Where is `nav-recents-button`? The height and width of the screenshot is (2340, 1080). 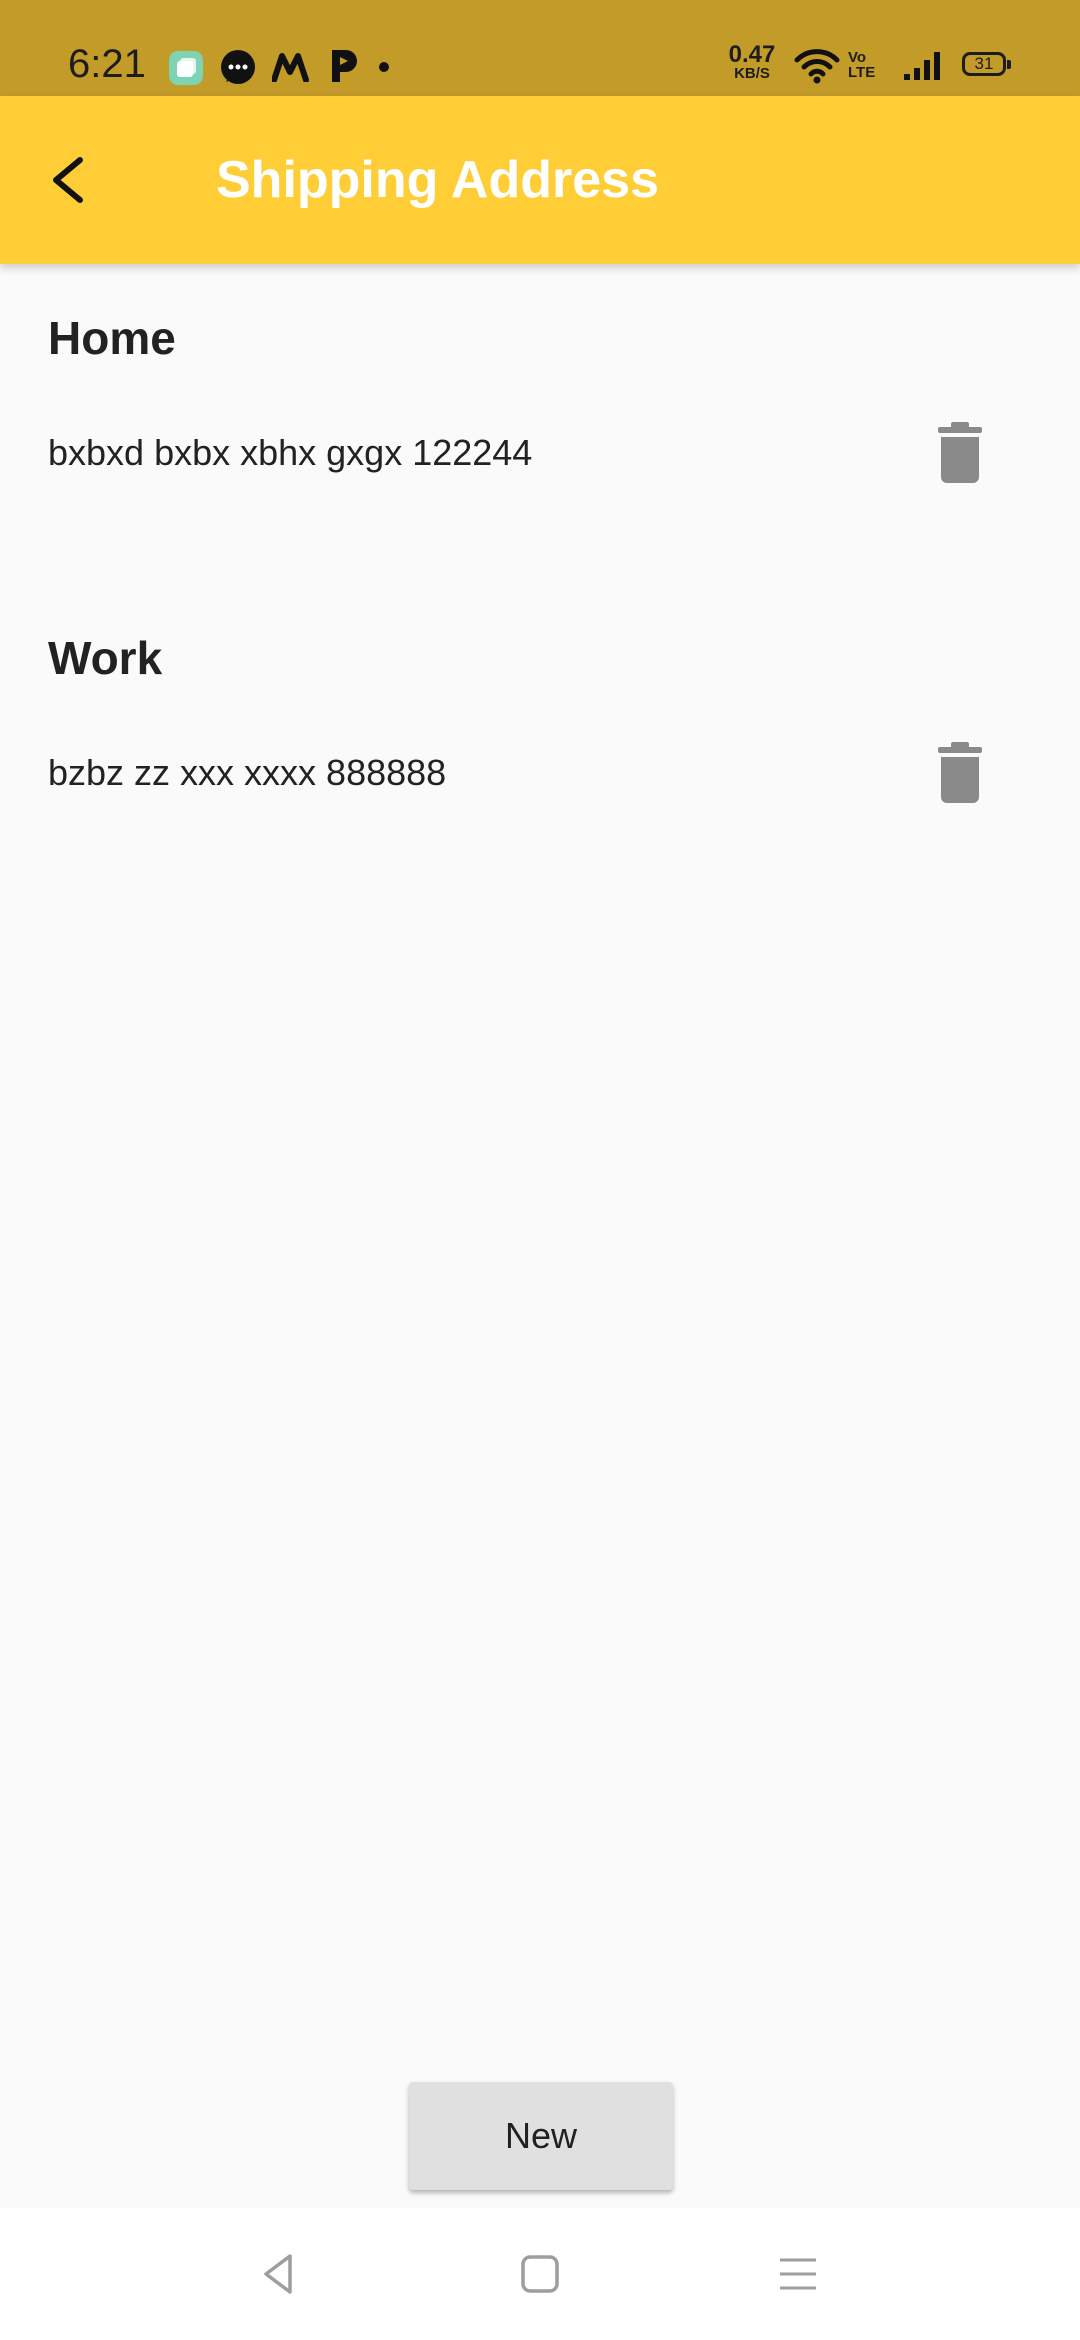
nav-recents-button is located at coordinates (798, 2274).